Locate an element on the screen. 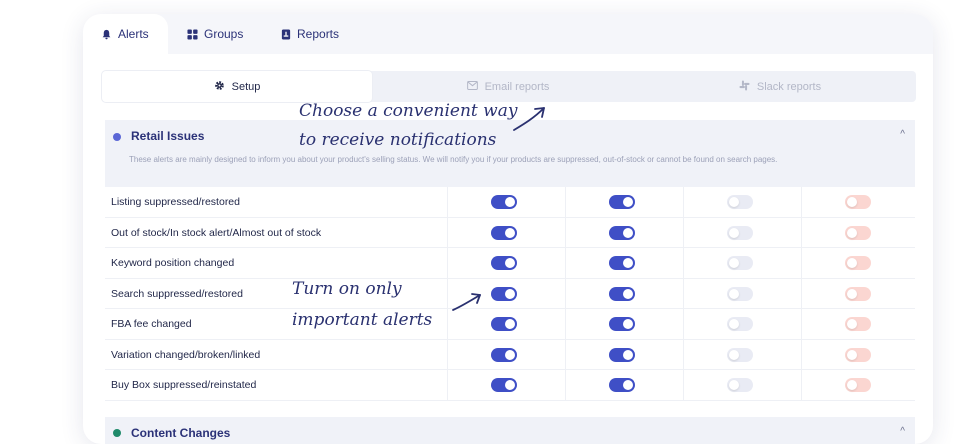 Image resolution: width=977 pixels, height=444 pixels. tab-reports: Reports is located at coordinates (308, 34).